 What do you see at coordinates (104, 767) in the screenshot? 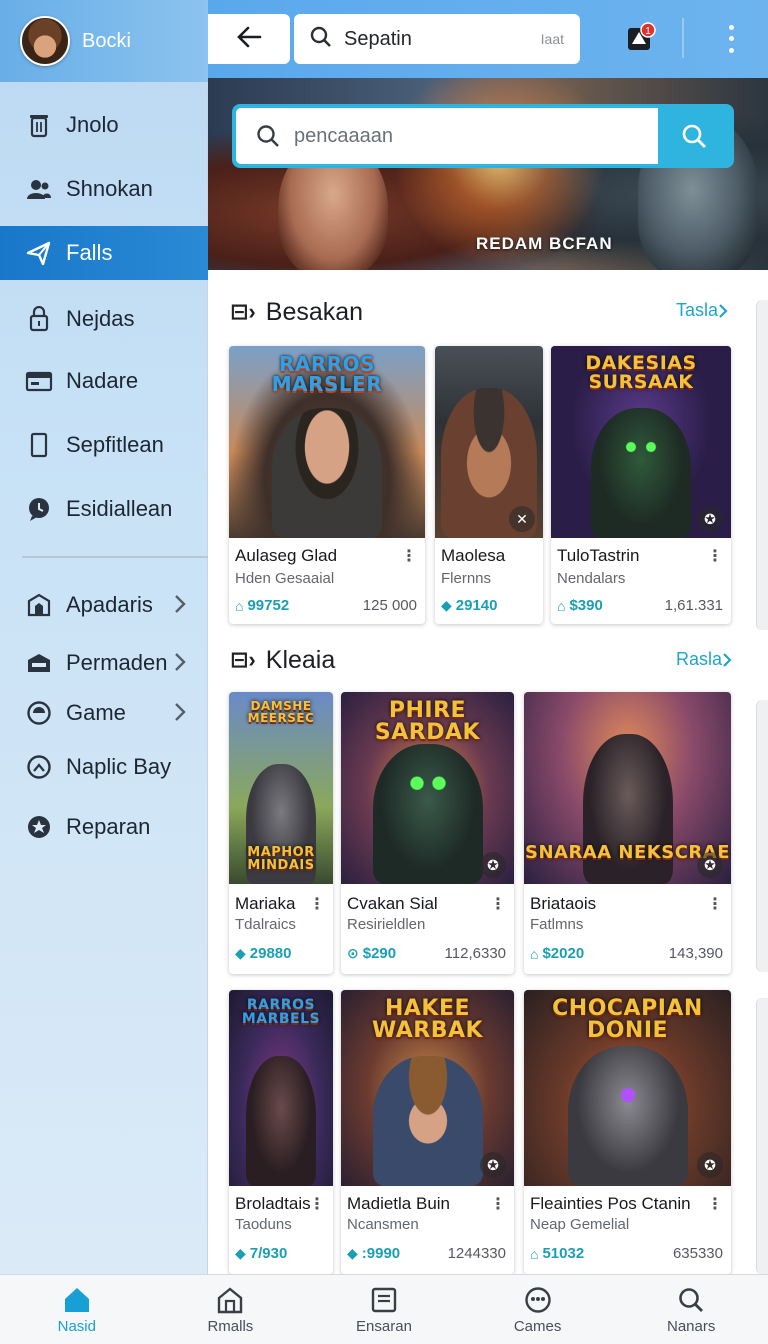
I see `sidebar-group-naplic-bay: Naplic Bay` at bounding box center [104, 767].